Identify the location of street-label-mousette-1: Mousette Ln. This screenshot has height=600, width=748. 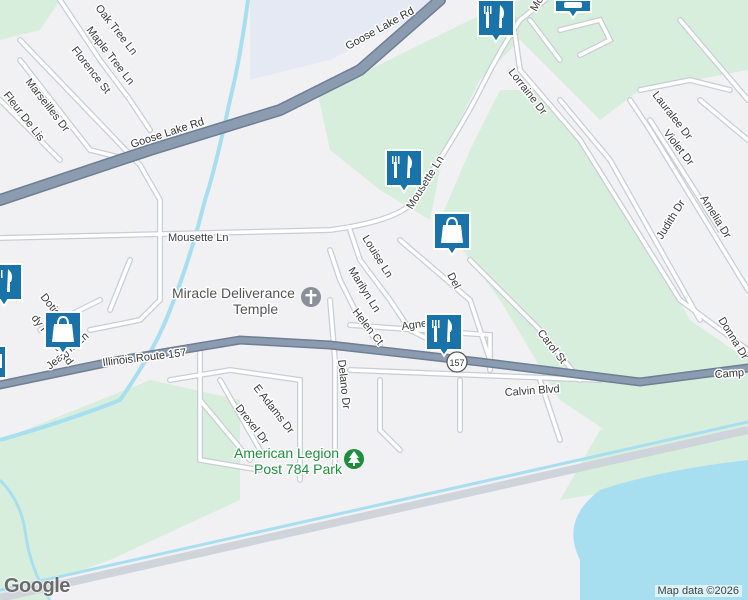
(198, 238).